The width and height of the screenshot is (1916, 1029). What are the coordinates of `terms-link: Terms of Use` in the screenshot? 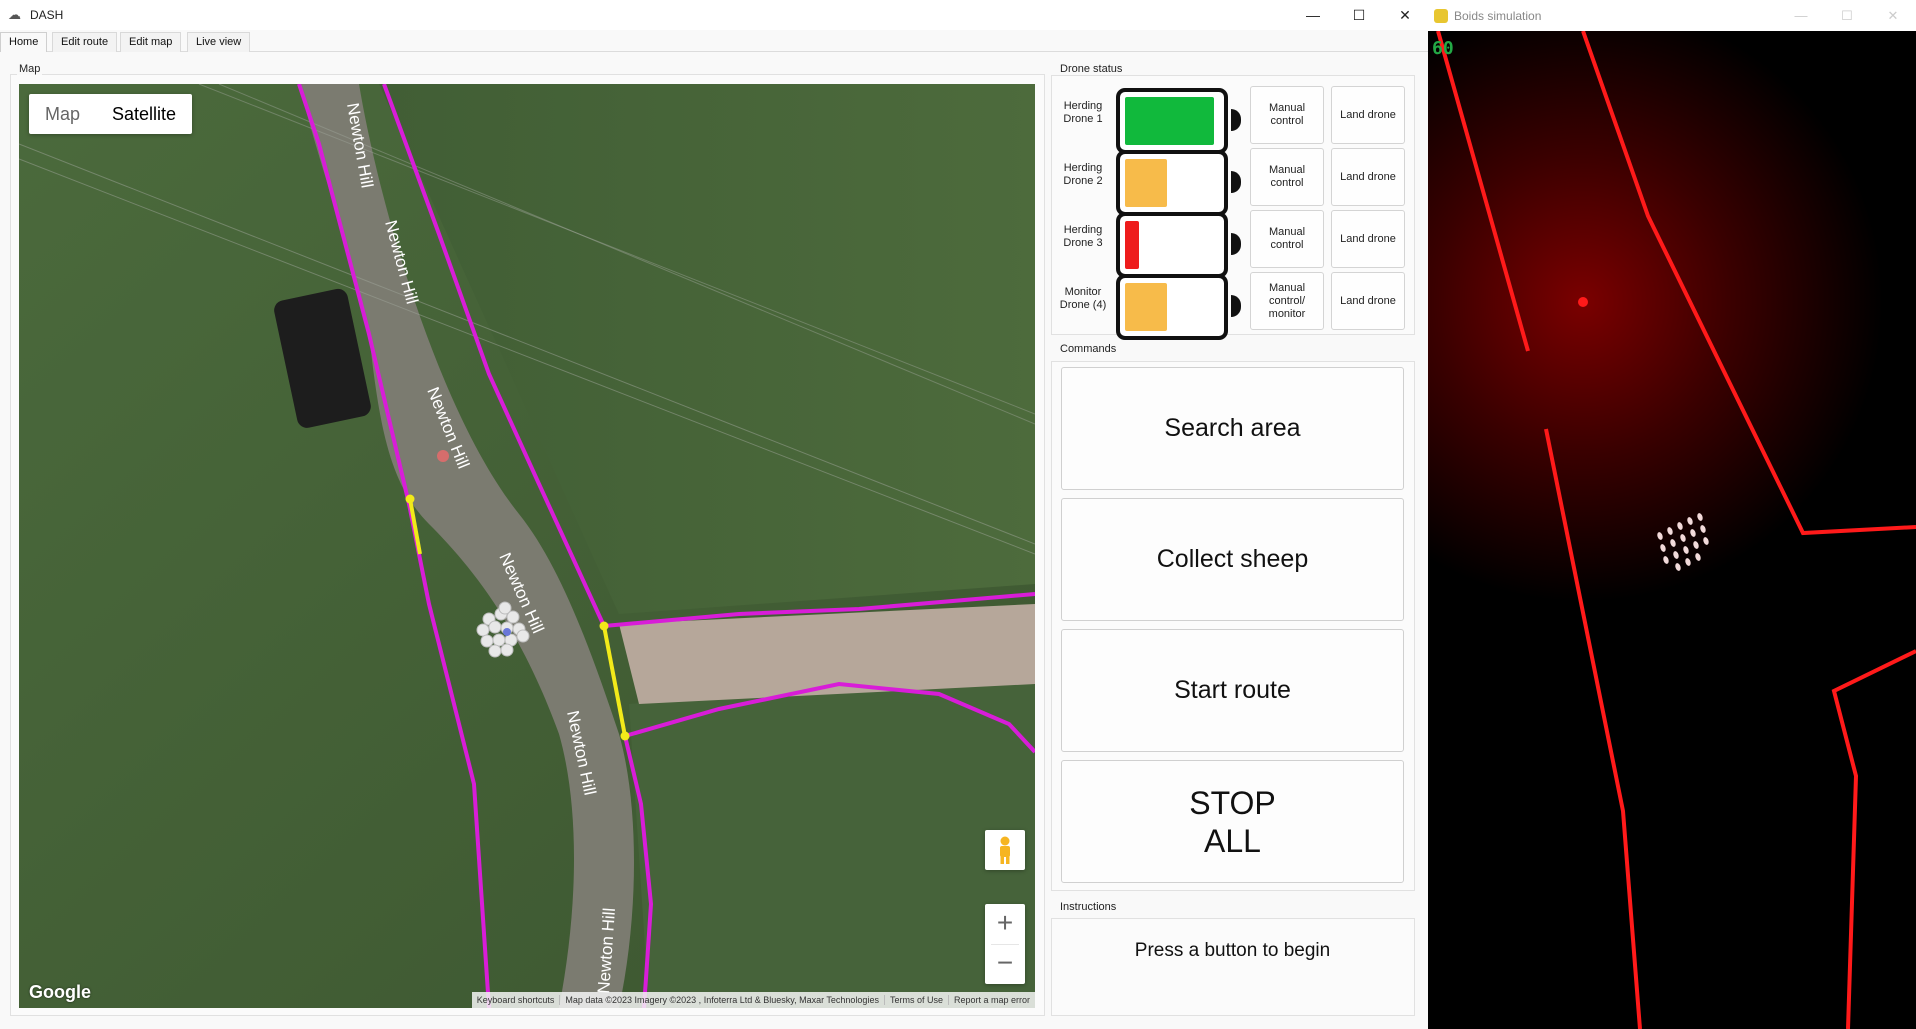 It's located at (915, 1000).